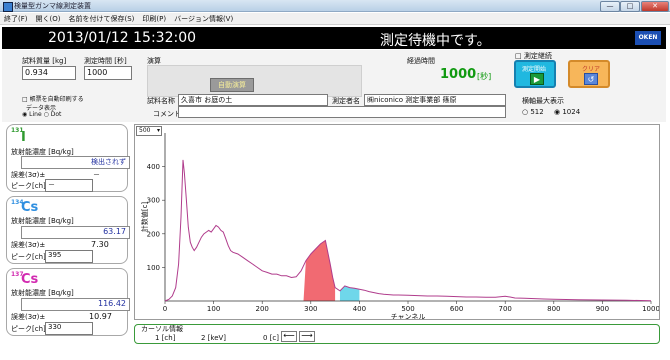  Describe the element at coordinates (28, 329) in the screenshot. I see `cs137-peak-label: ピーク[ch]` at that location.